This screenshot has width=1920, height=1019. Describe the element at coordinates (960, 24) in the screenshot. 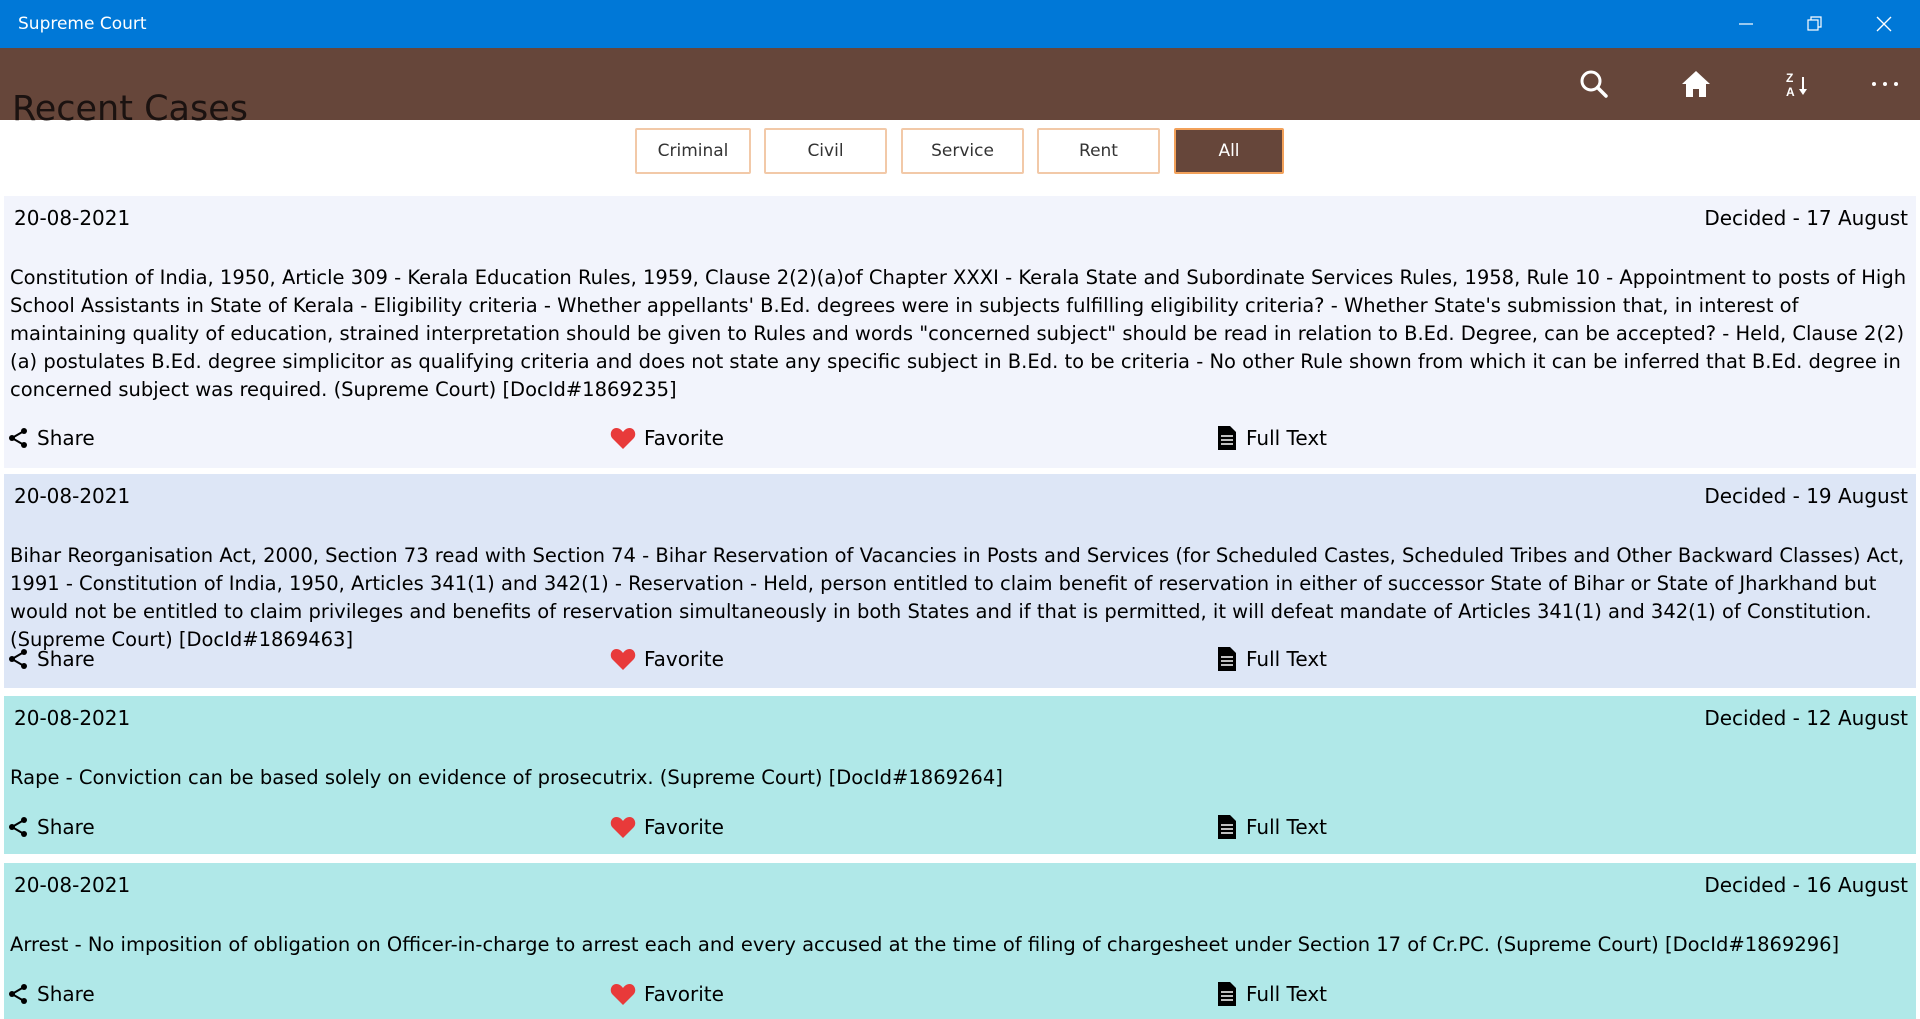

I see `window-titlebar: Supreme Court` at that location.